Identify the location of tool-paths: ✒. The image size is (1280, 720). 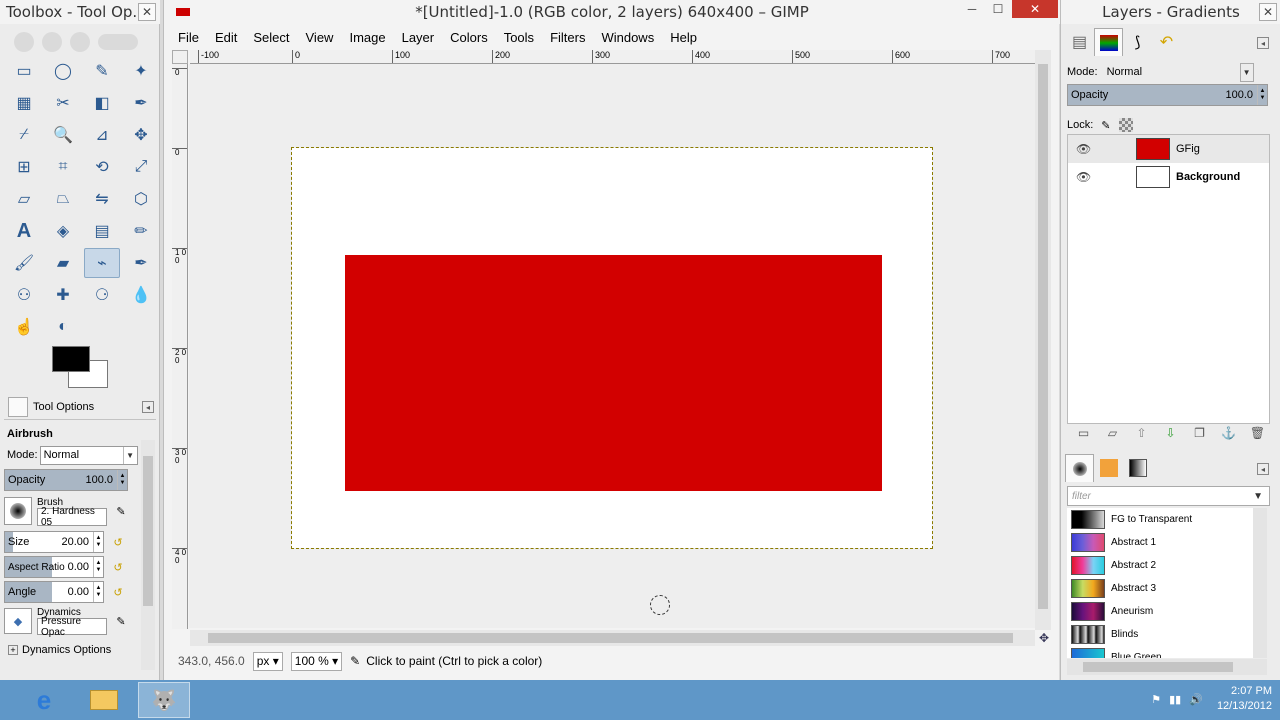
(141, 103).